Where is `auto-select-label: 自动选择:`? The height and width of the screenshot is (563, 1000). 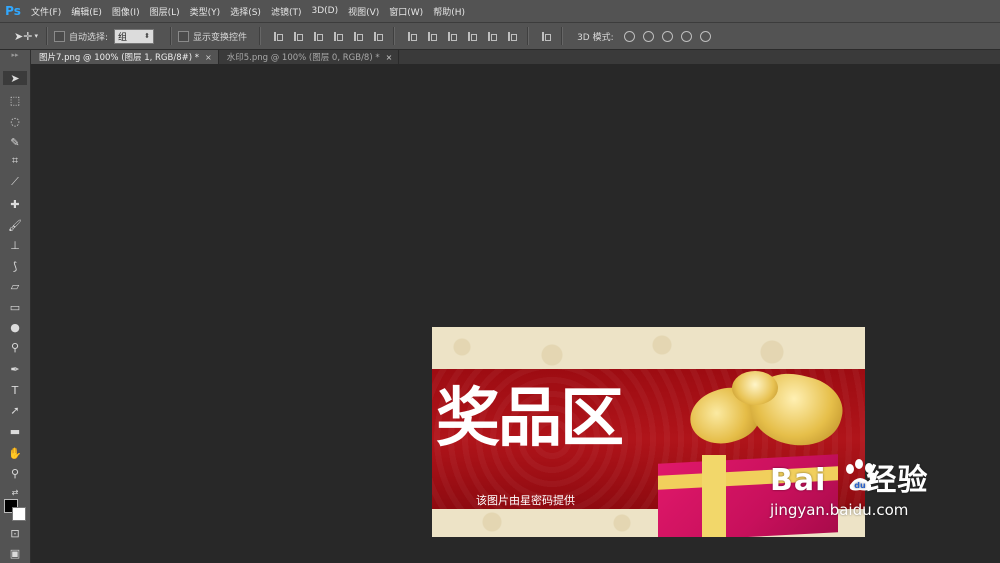 auto-select-label: 自动选择: is located at coordinates (89, 37).